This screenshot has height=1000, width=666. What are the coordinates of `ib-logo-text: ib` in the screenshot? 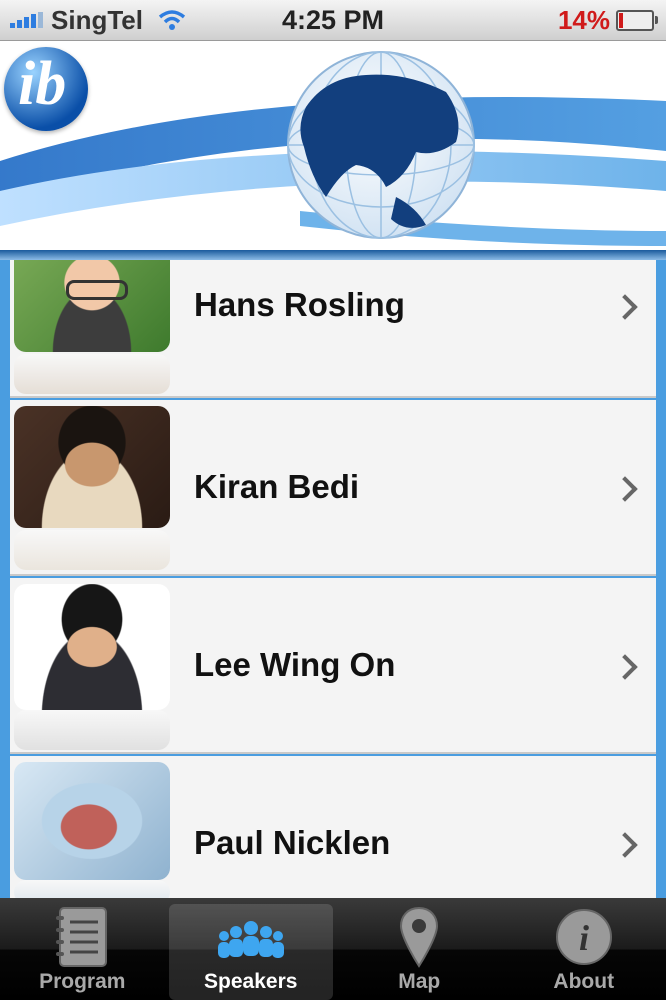 It's located at (42, 84).